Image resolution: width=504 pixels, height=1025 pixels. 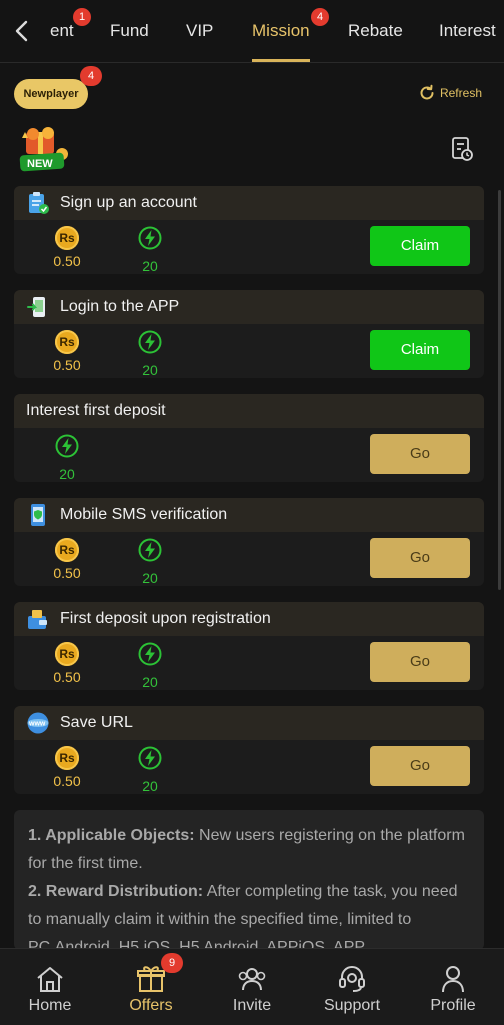 I want to click on tab-bar: ent 1 Fund VIP Mission 4 Rebate Interest, so click(x=252, y=31).